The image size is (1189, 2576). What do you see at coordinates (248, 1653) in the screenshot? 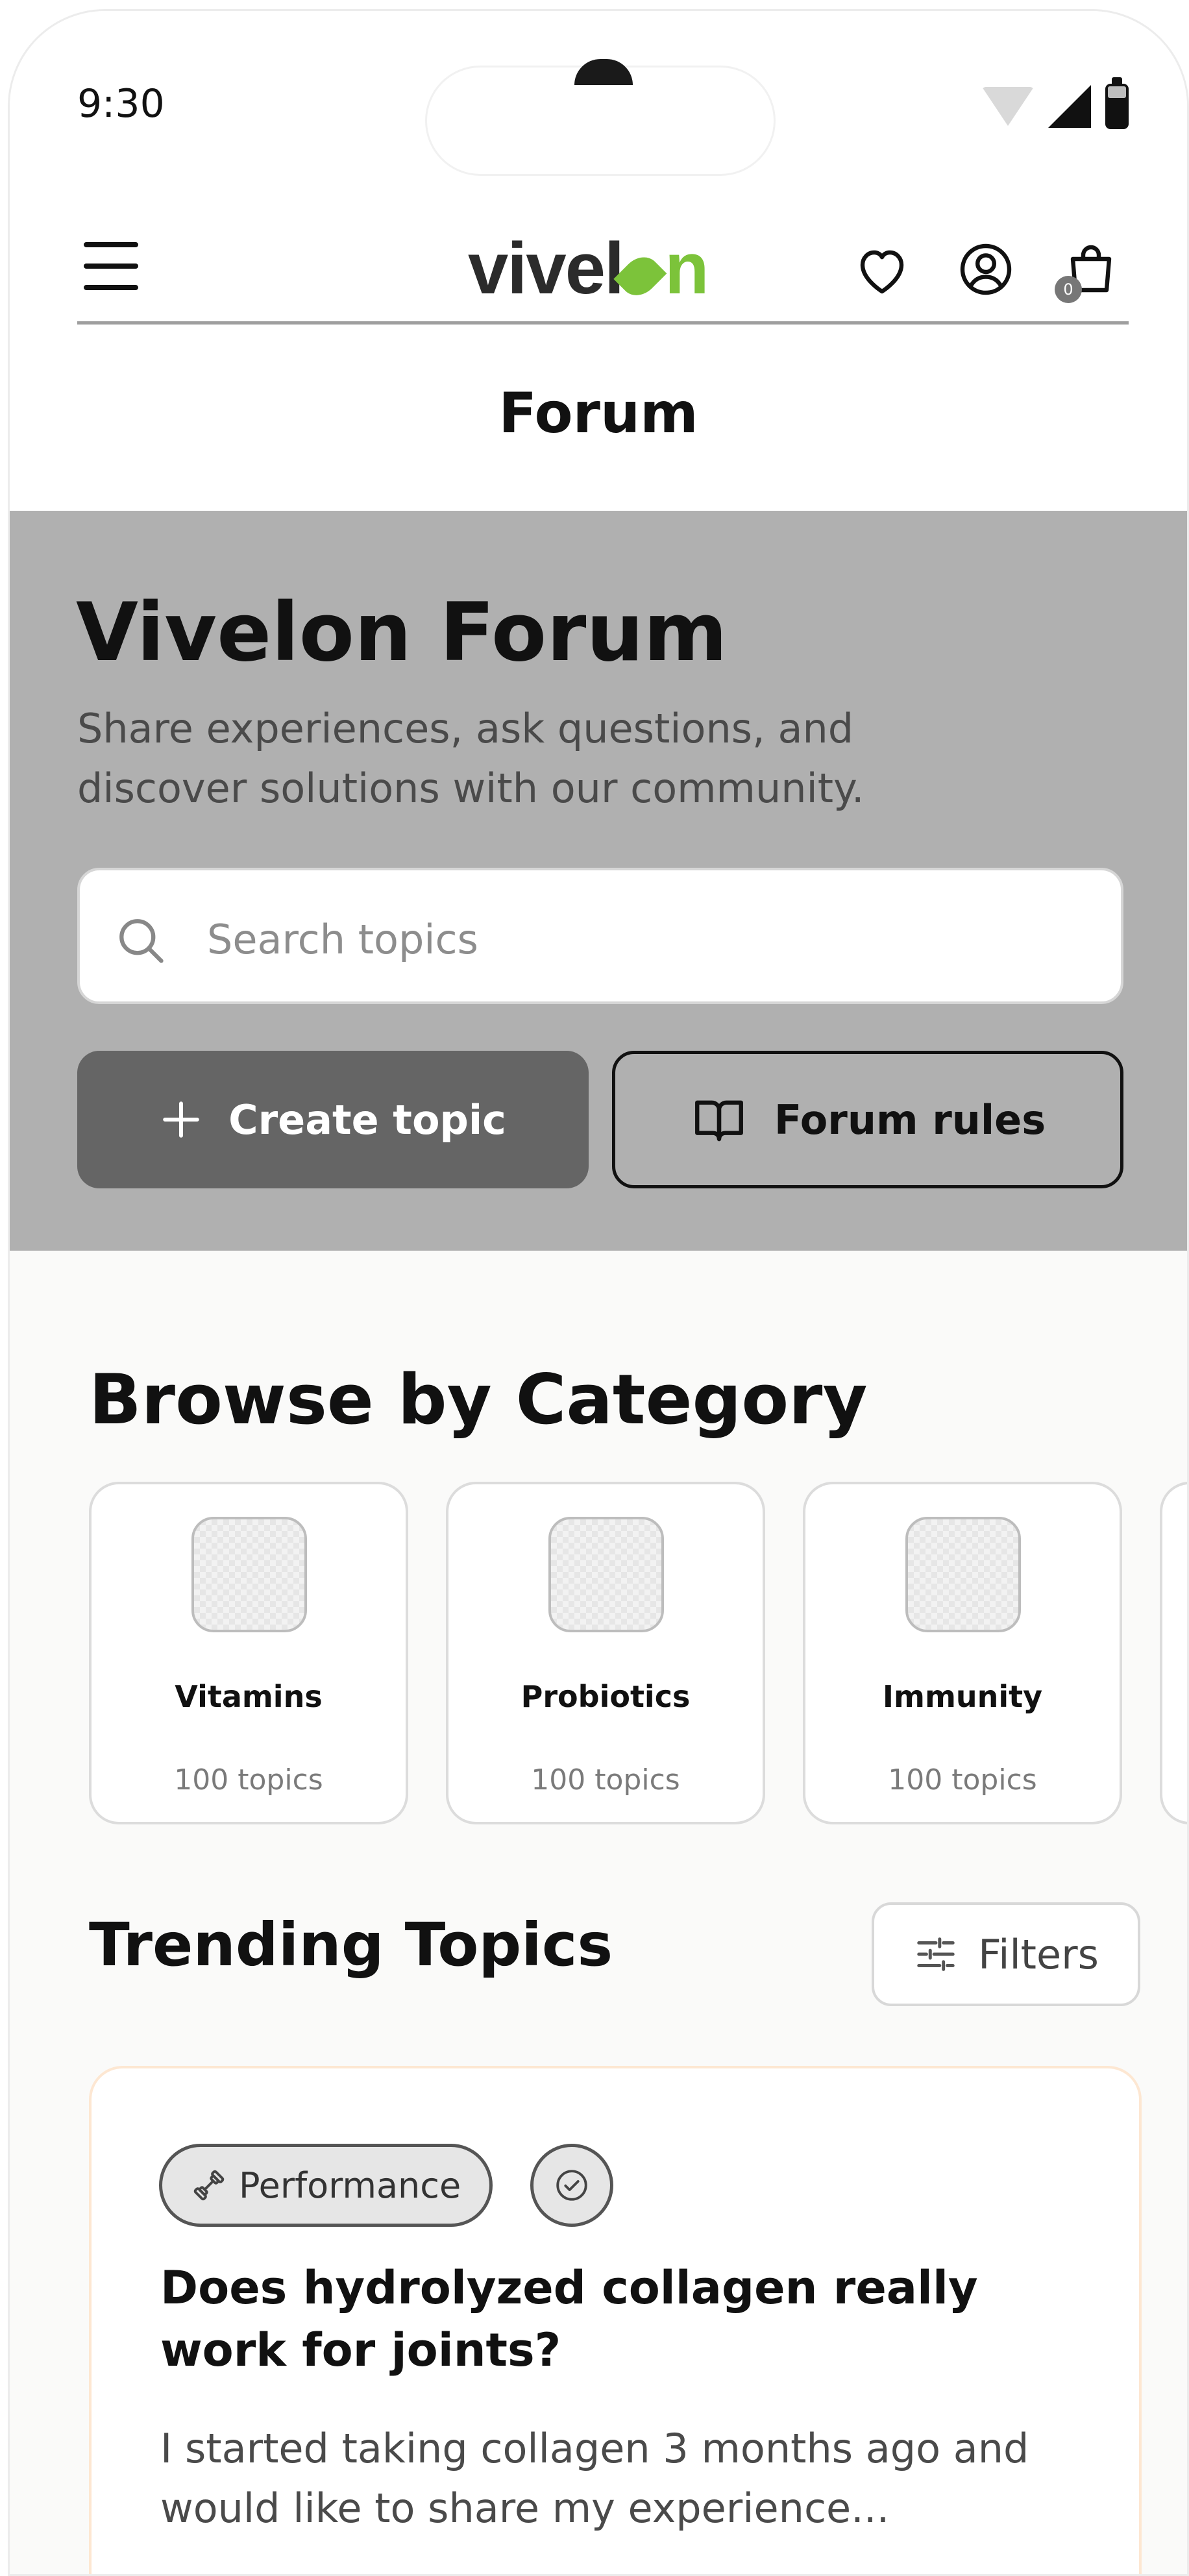
I see `category-card-vitamins: Vitamins 100 topics` at bounding box center [248, 1653].